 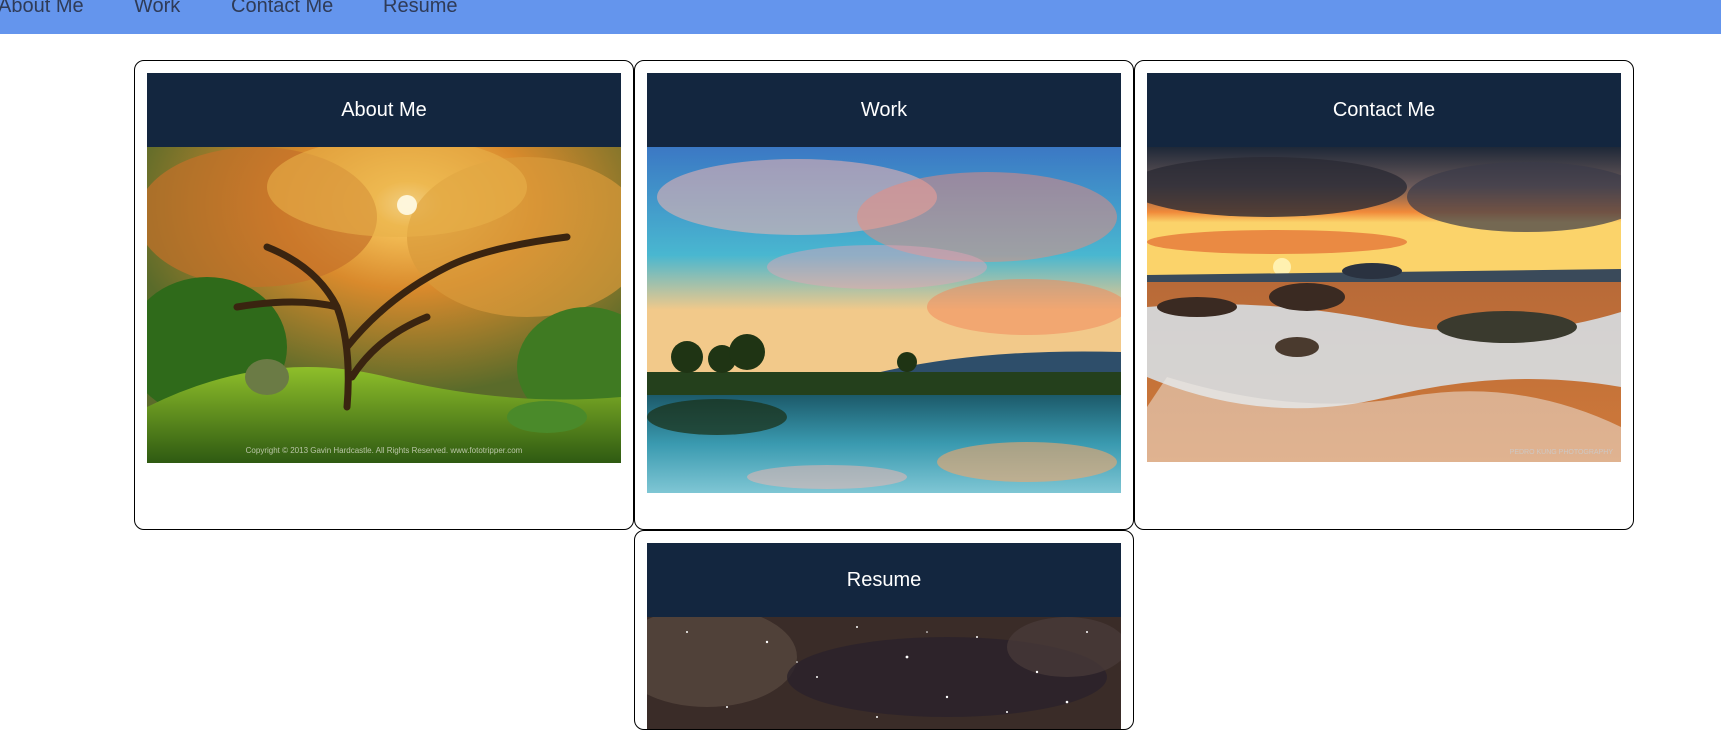 I want to click on card-title: About Me, so click(x=384, y=109).